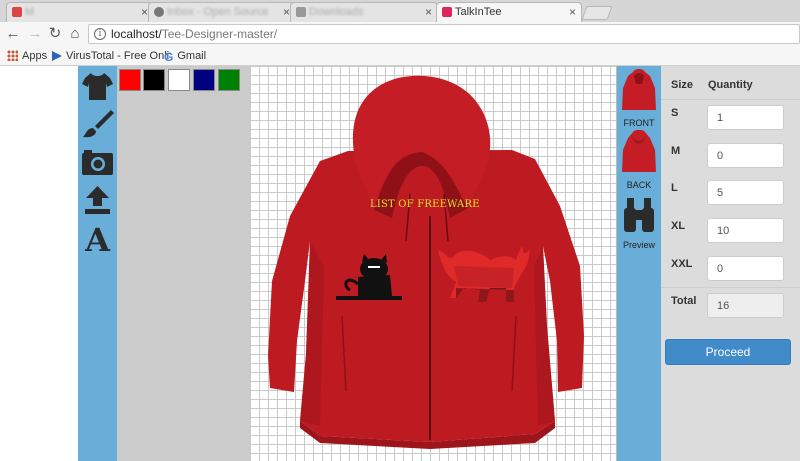 This screenshot has height=461, width=800. Describe the element at coordinates (35, 34) in the screenshot. I see `forward-arrow-icon: →` at that location.